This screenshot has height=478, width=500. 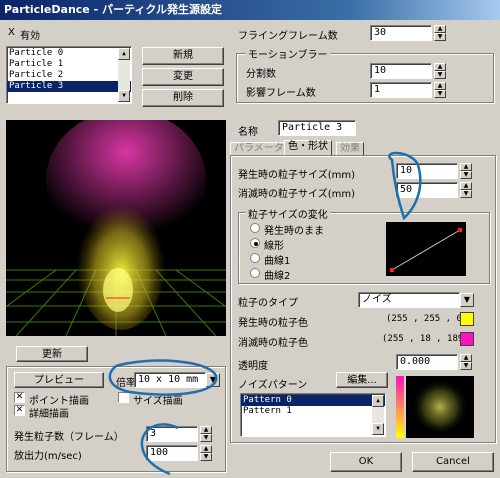 I want to click on flying-frames-label: フライングフレーム数, so click(x=288, y=36).